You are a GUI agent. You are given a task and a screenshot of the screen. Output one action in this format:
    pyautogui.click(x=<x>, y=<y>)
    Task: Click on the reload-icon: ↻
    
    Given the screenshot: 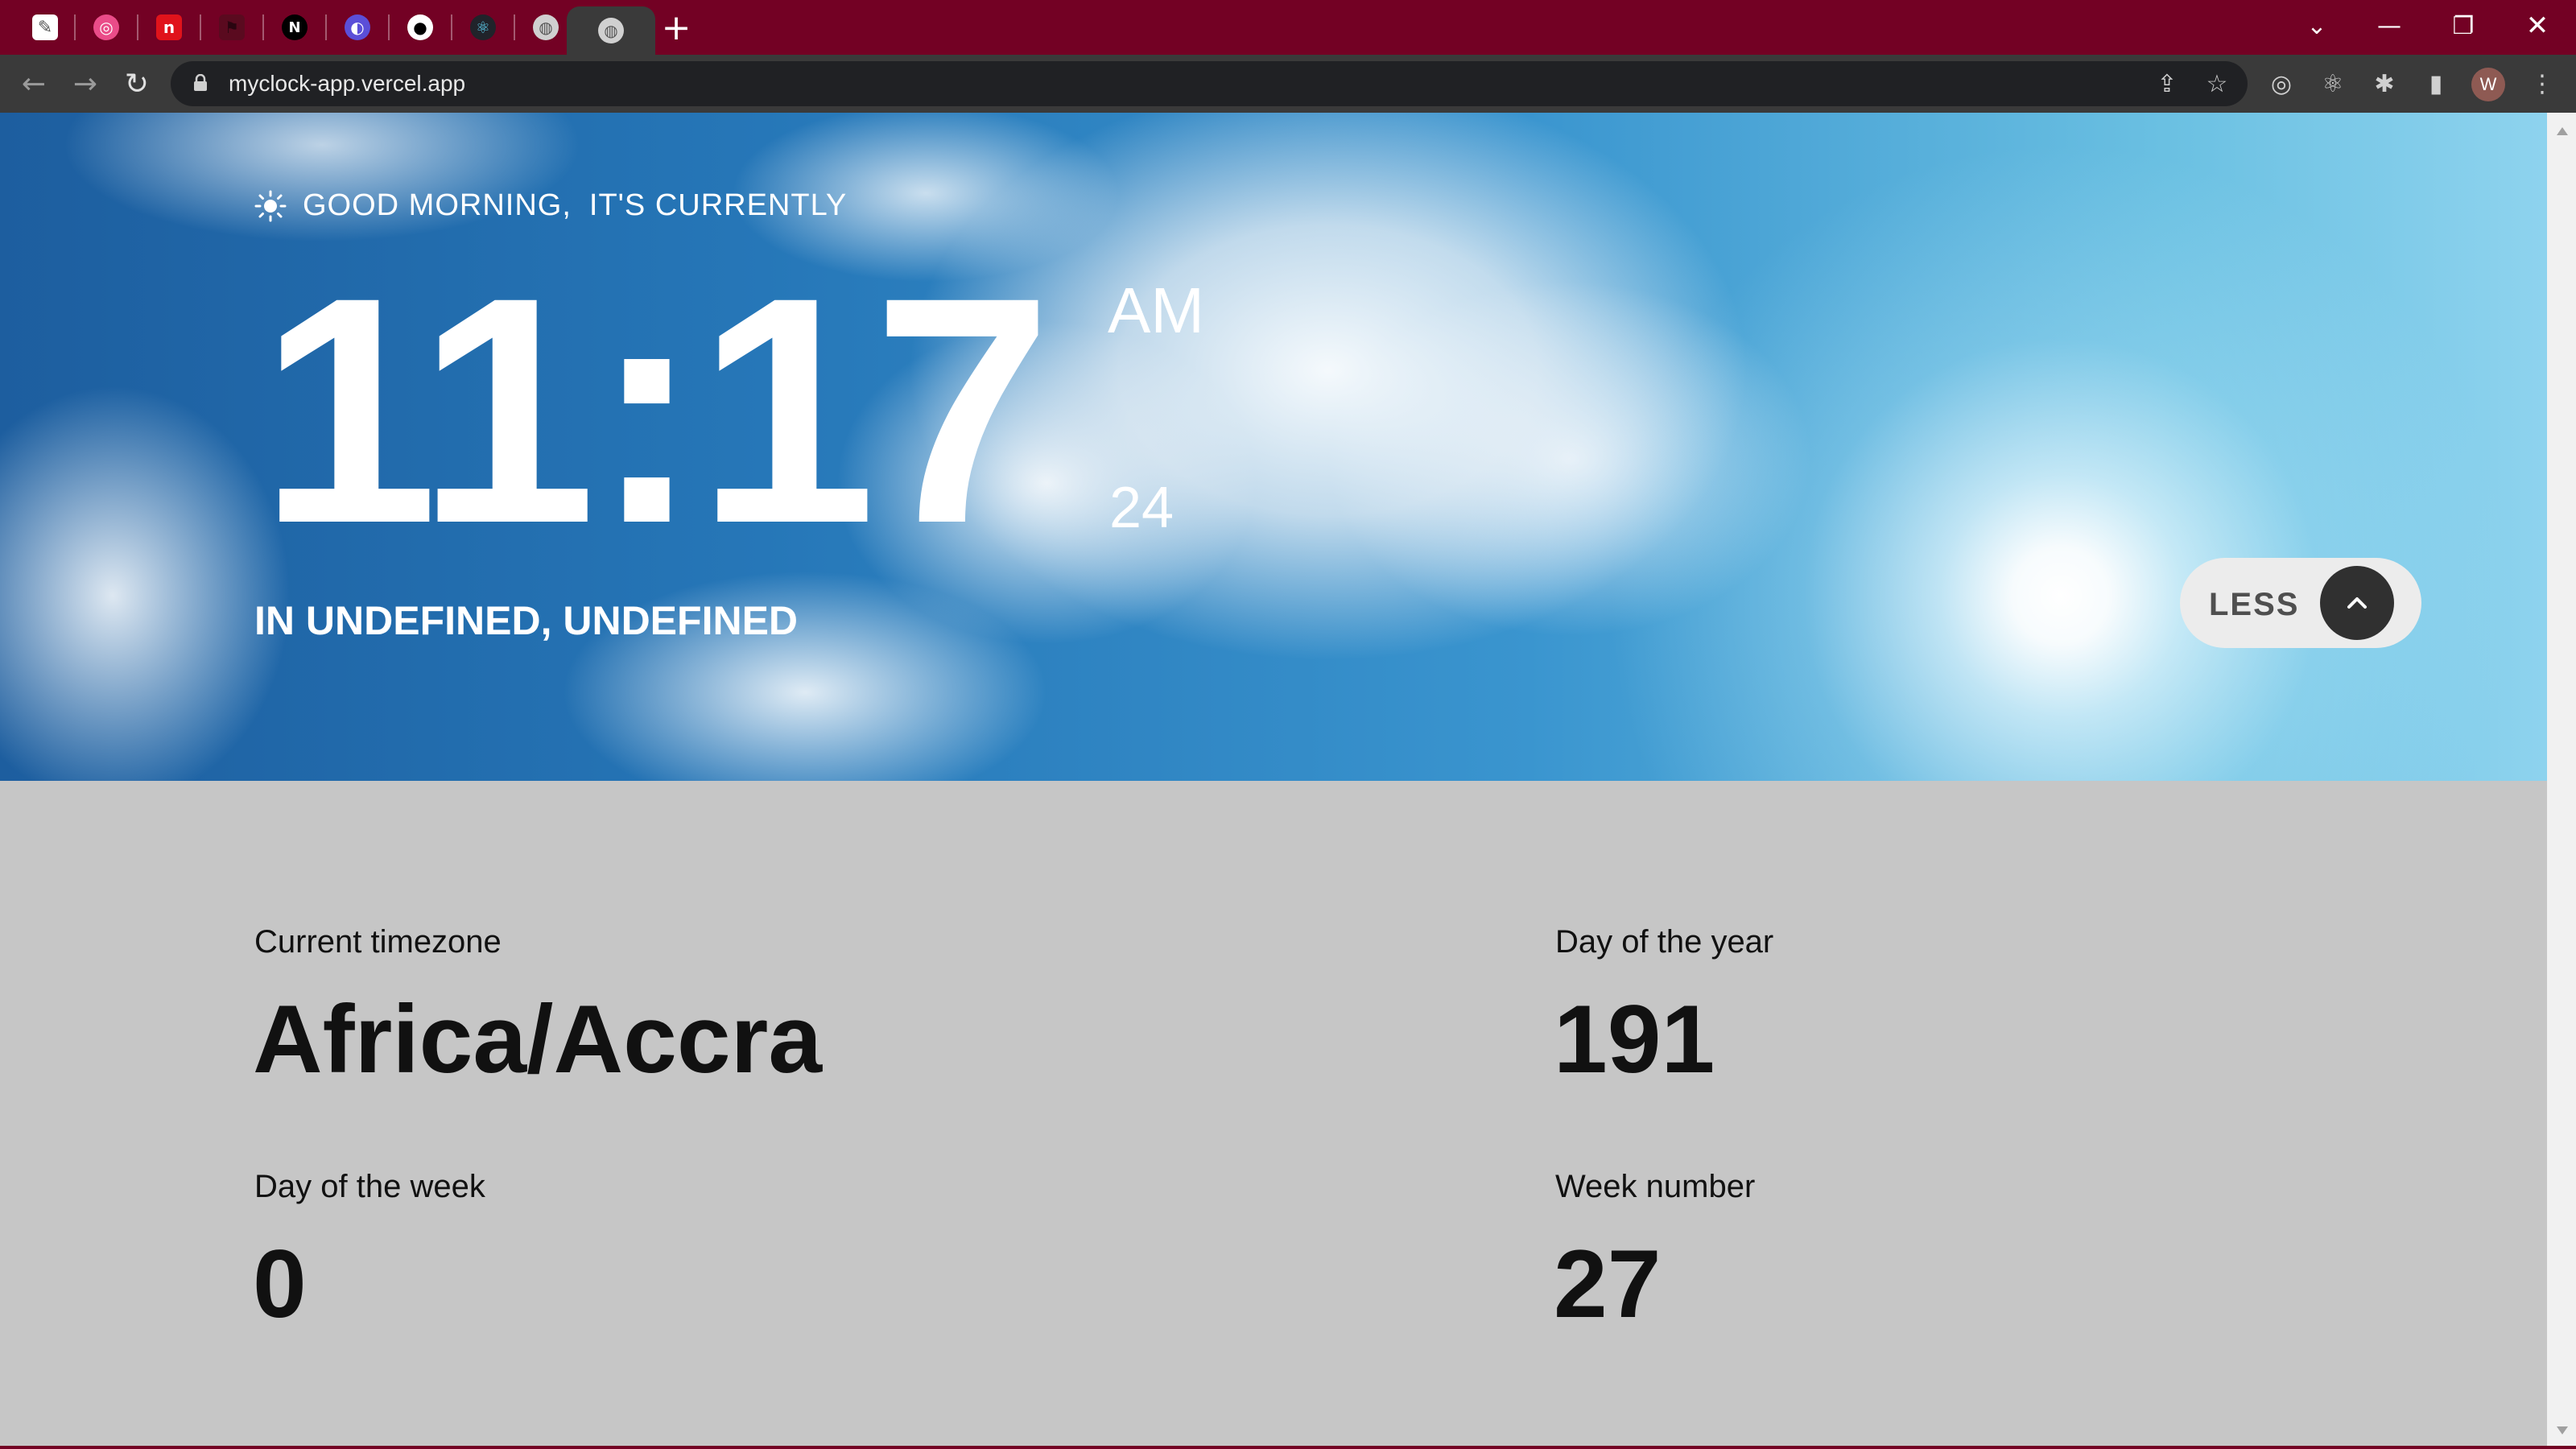 What is the action you would take?
    pyautogui.click(x=137, y=84)
    